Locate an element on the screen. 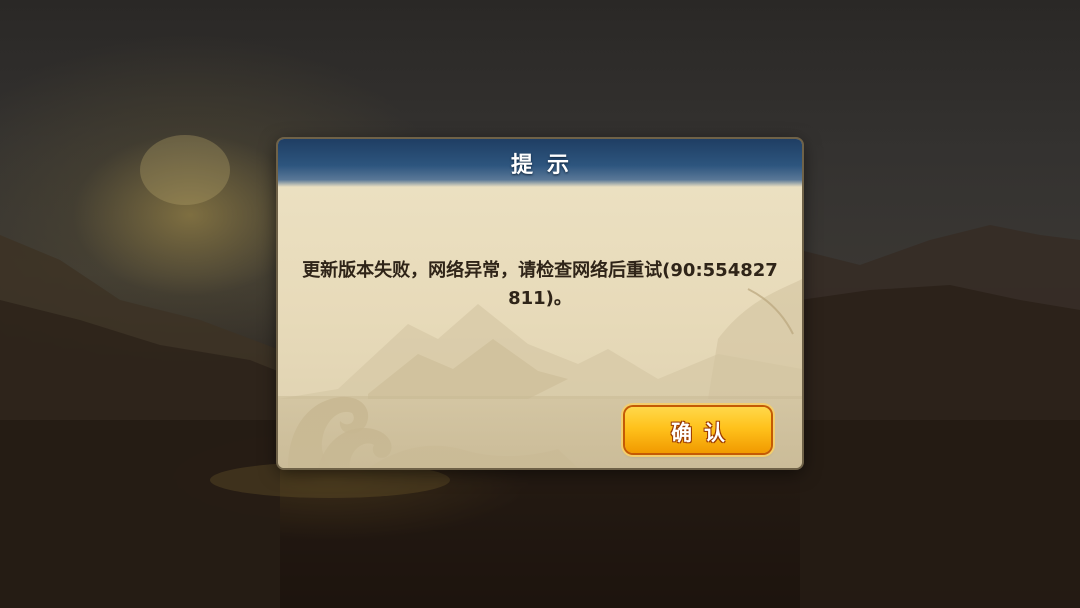  dialog-message: 更新版本失败，网络异常，请检查网络后重试(90:554827811)。 is located at coordinates (540, 284).